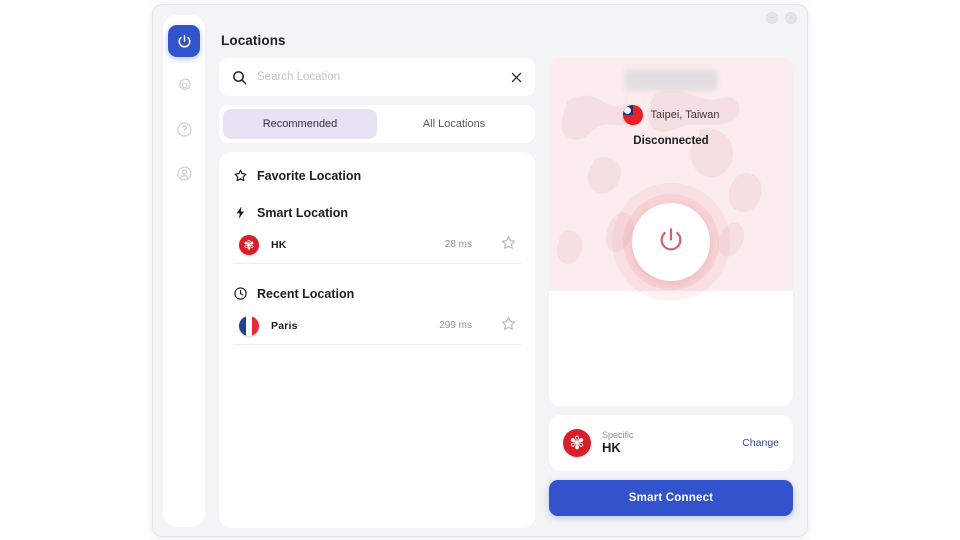 The image size is (960, 540). Describe the element at coordinates (685, 115) in the screenshot. I see `server-location-label: Taipei, Taiwan` at that location.